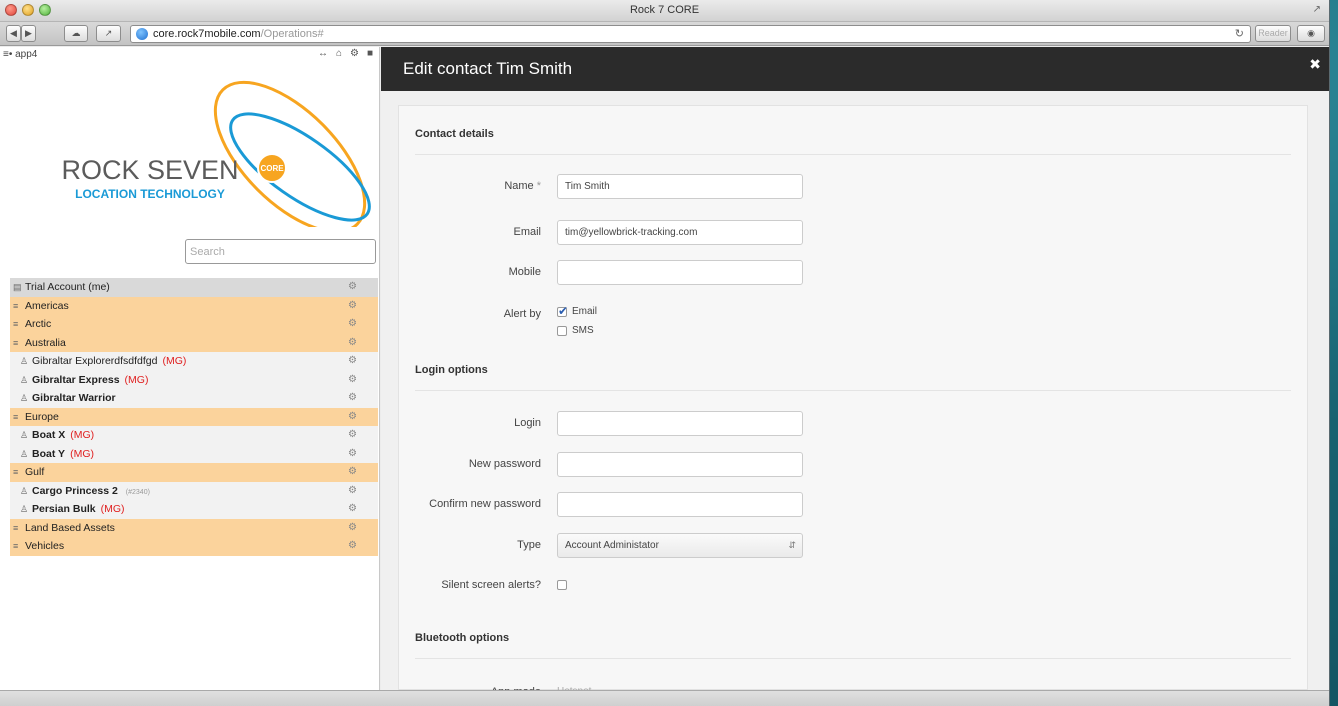 This screenshot has width=1338, height=706. Describe the element at coordinates (1311, 33) in the screenshot. I see `extension-icon: ◉` at that location.